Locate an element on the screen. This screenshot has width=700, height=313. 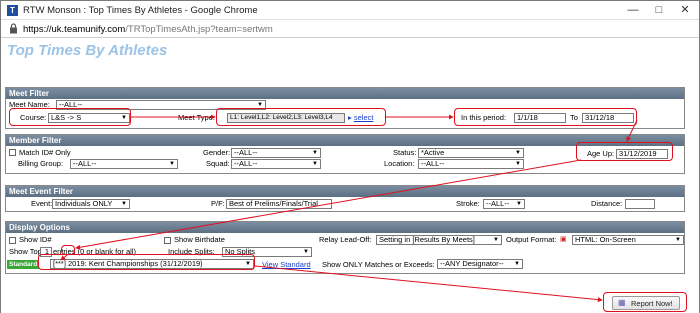
show-birthdate-checkbox is located at coordinates (167, 240).